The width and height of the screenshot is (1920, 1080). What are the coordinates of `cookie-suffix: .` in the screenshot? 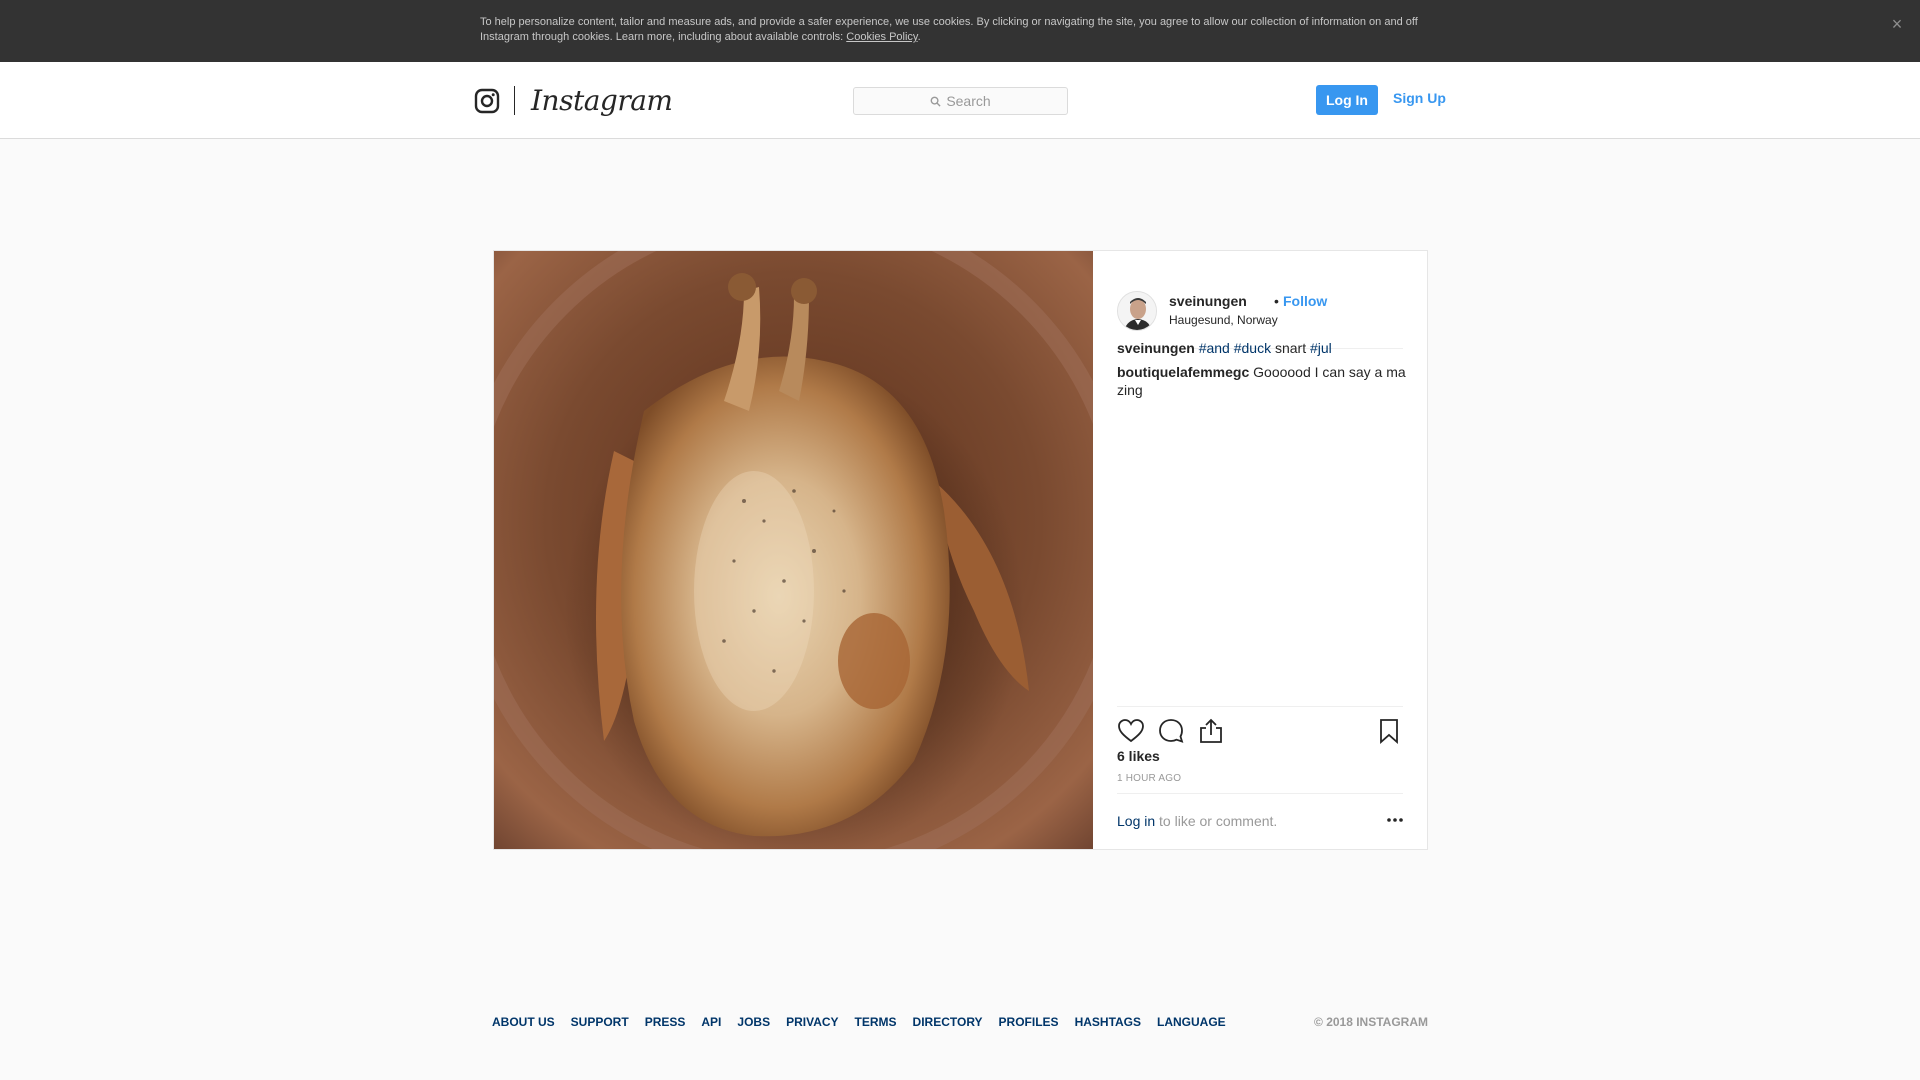 It's located at (919, 37).